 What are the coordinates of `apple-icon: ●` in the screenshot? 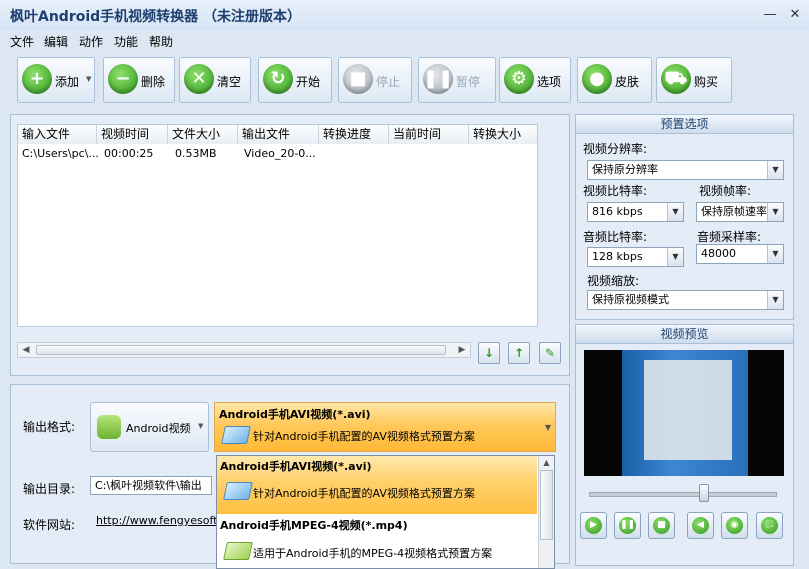 It's located at (597, 79).